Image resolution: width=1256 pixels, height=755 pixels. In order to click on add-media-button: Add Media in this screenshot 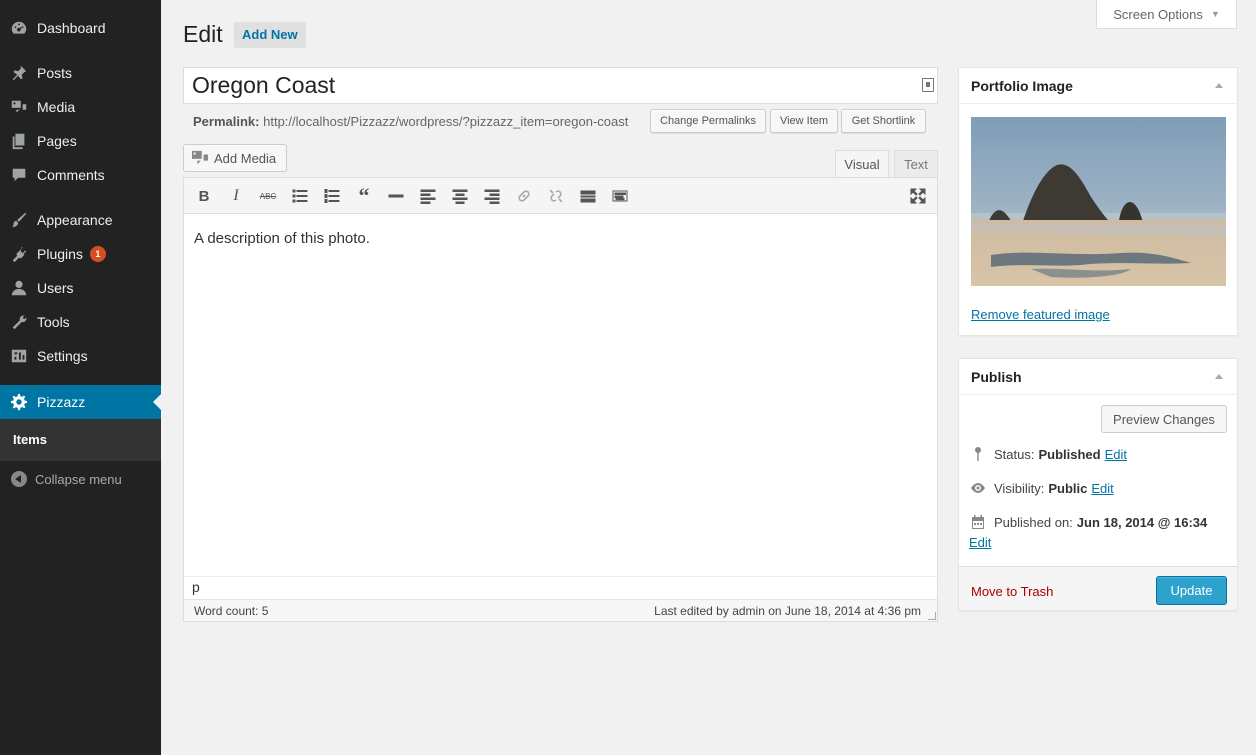, I will do `click(235, 158)`.